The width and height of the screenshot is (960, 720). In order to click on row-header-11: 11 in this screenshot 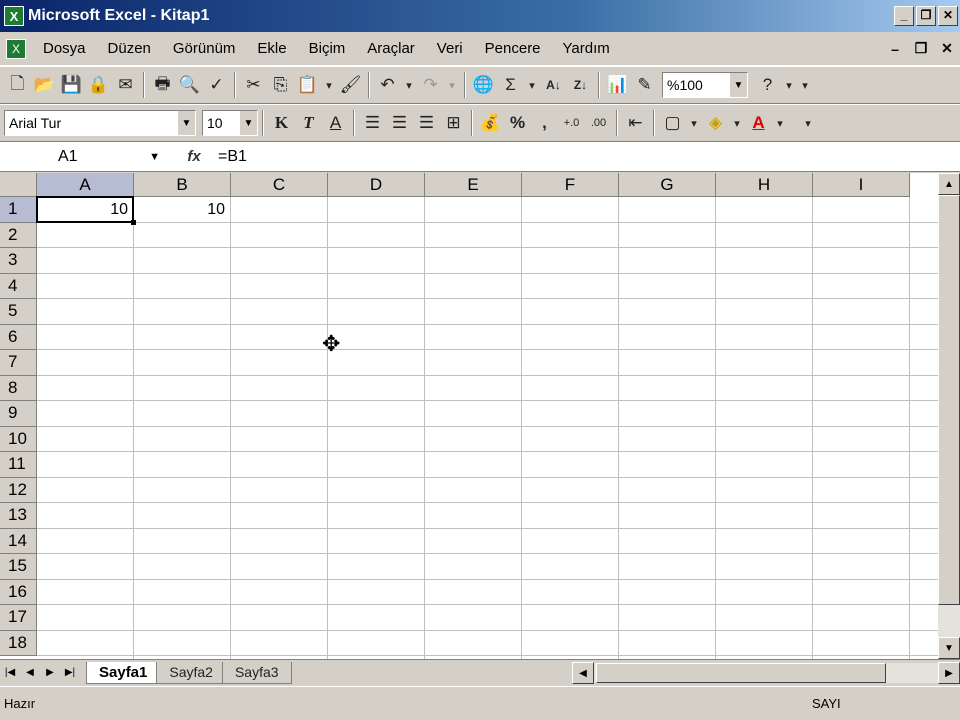, I will do `click(18, 465)`.